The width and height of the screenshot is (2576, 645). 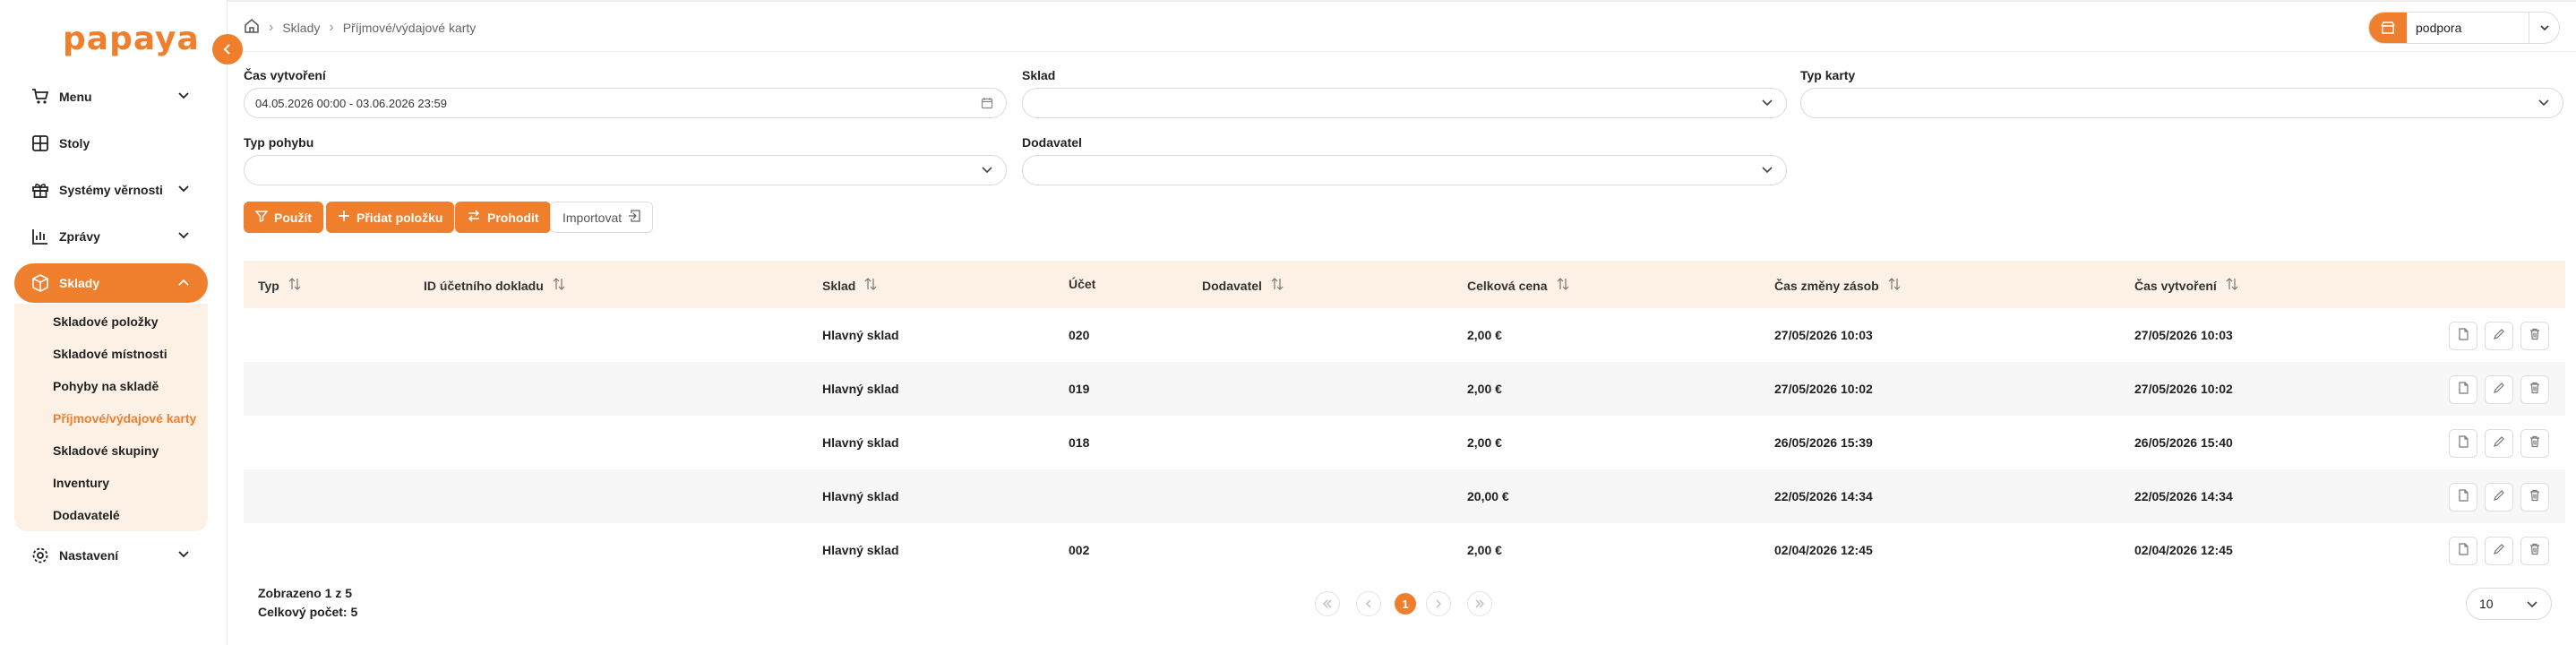 I want to click on page-size-select: 10, so click(x=2509, y=604).